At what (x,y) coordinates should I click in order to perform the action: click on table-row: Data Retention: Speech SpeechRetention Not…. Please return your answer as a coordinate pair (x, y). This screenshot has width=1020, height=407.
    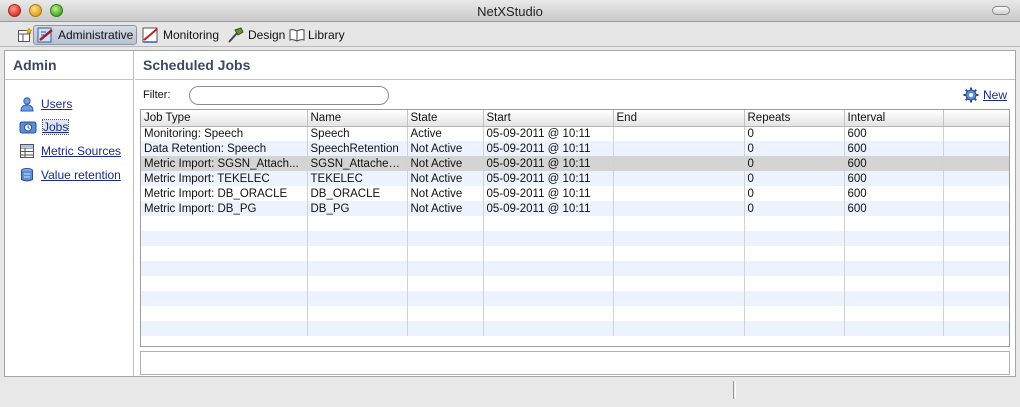
    Looking at the image, I should click on (575, 148).